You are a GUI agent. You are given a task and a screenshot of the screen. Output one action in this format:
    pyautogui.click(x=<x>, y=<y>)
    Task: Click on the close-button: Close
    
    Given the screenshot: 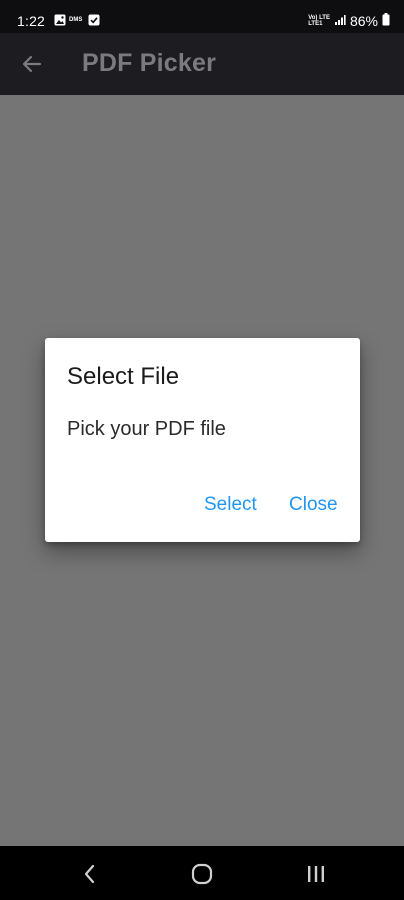 What is the action you would take?
    pyautogui.click(x=313, y=505)
    